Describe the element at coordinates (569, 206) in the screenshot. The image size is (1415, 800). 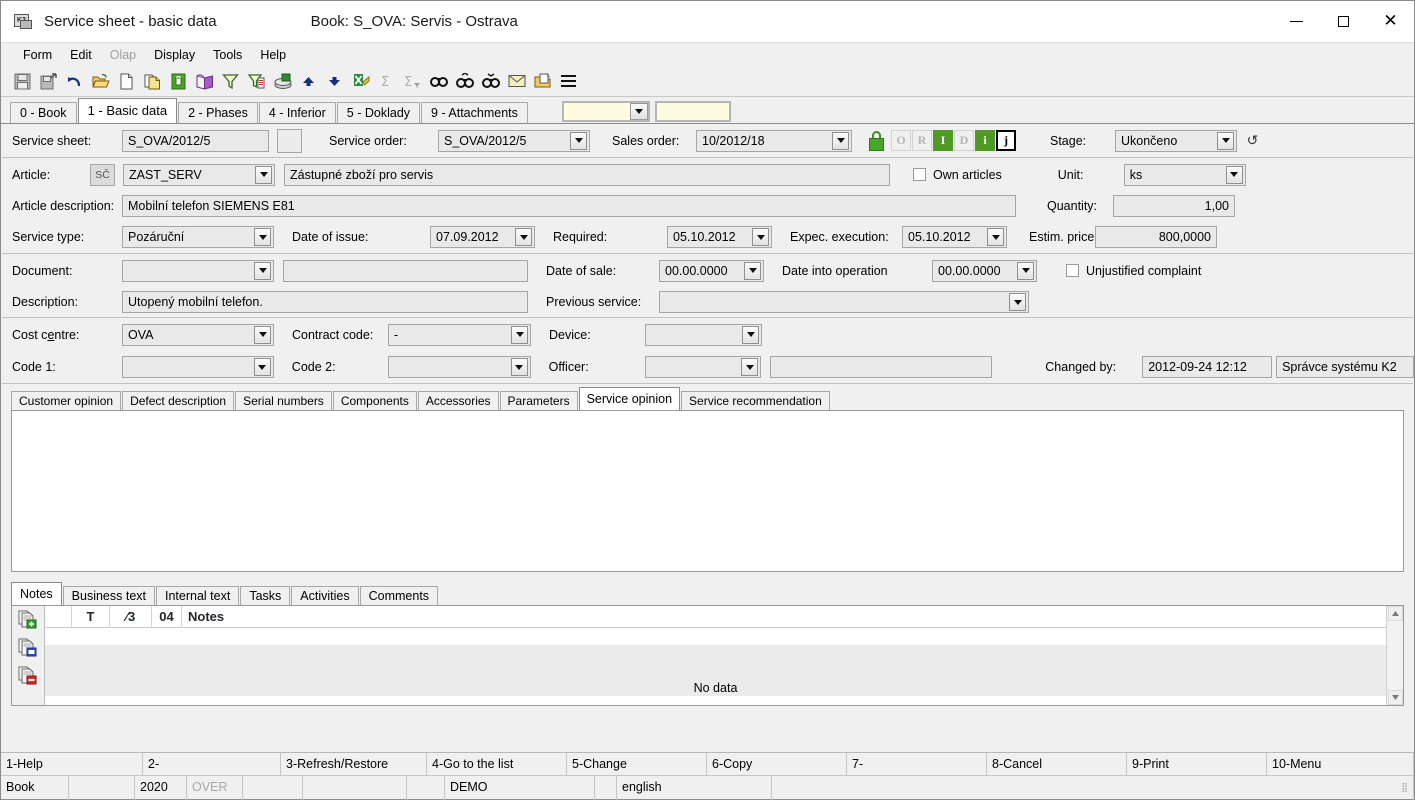
I see `article-description-field: Mobilní telefon SIEMENS E81` at that location.